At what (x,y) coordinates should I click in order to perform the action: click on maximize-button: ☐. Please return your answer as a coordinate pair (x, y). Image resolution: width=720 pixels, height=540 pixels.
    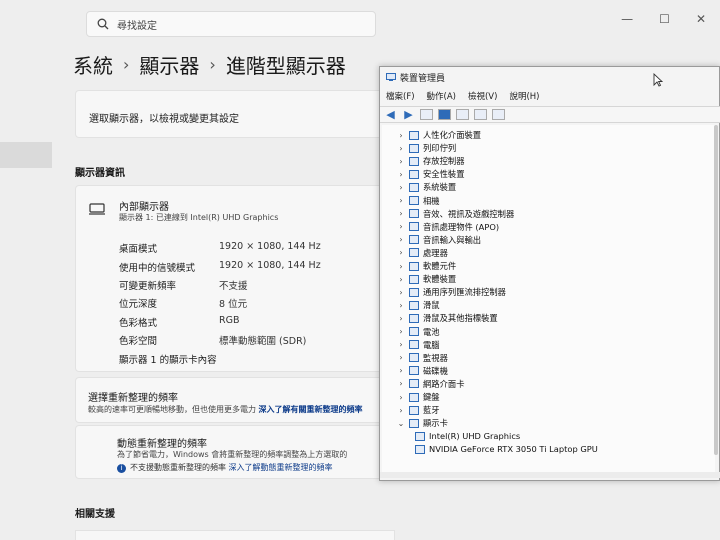
    Looking at the image, I should click on (664, 19).